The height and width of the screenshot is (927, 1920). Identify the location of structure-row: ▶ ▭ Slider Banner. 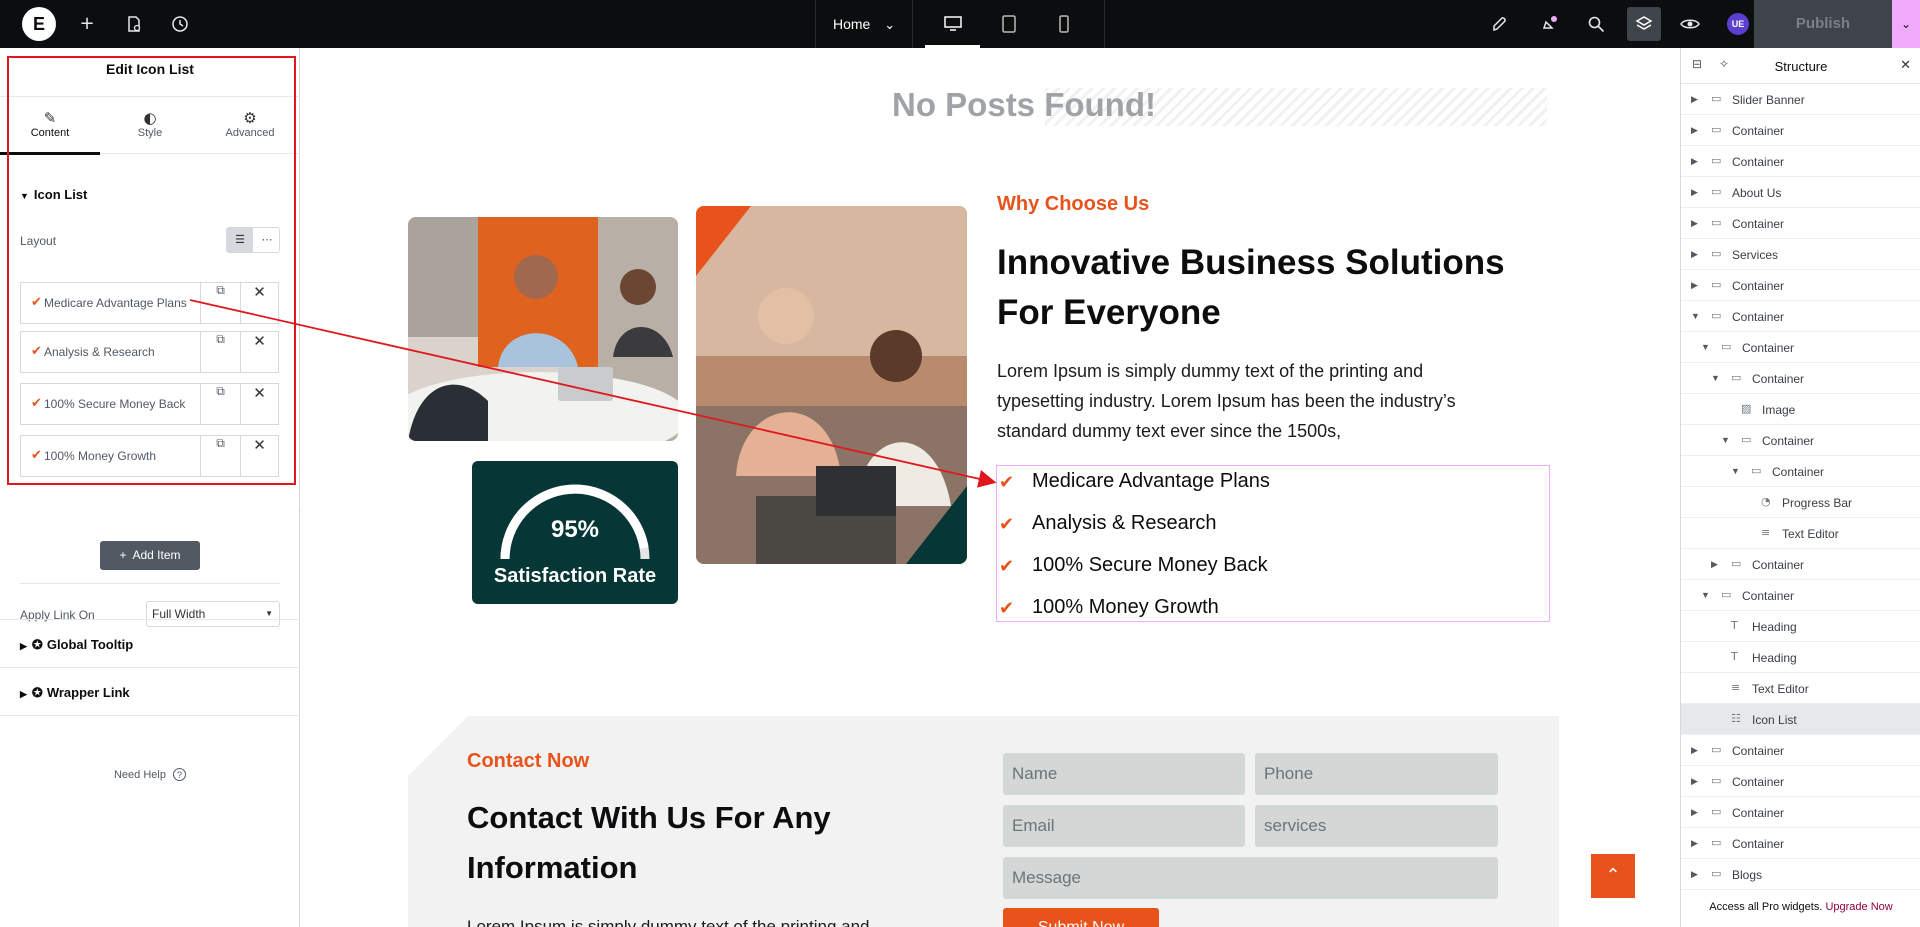
(1800, 99).